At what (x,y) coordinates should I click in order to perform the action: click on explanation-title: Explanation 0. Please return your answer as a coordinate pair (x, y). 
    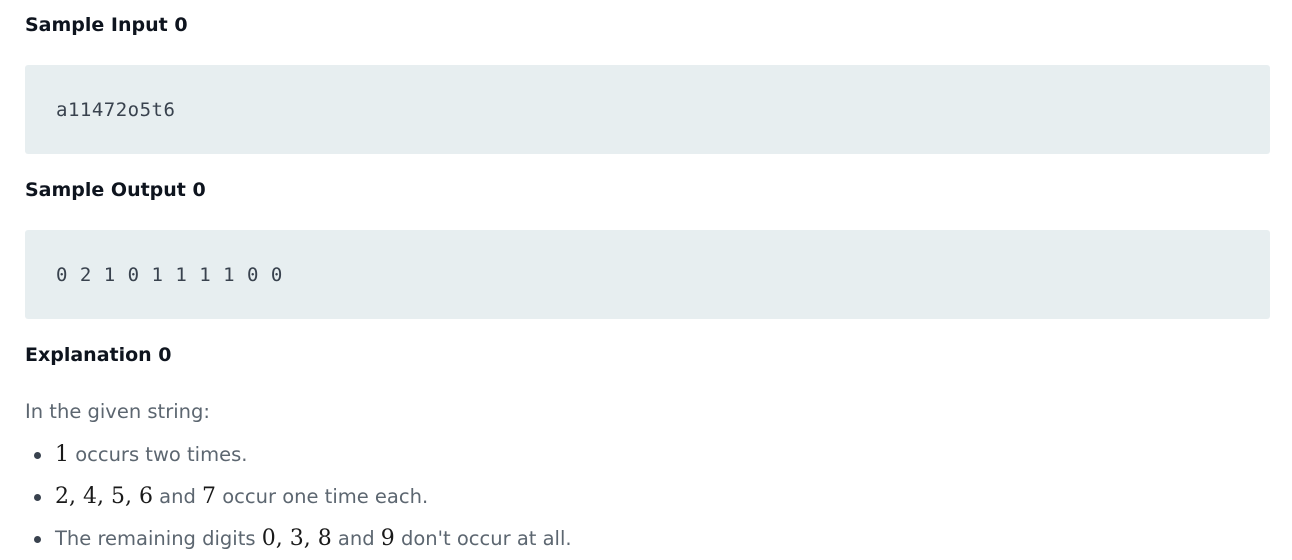
    Looking at the image, I should click on (98, 355).